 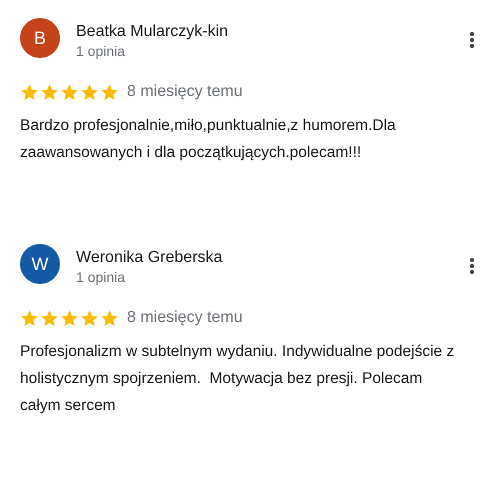 What do you see at coordinates (265, 258) in the screenshot?
I see `reviewer-name: Weronika Greberska` at bounding box center [265, 258].